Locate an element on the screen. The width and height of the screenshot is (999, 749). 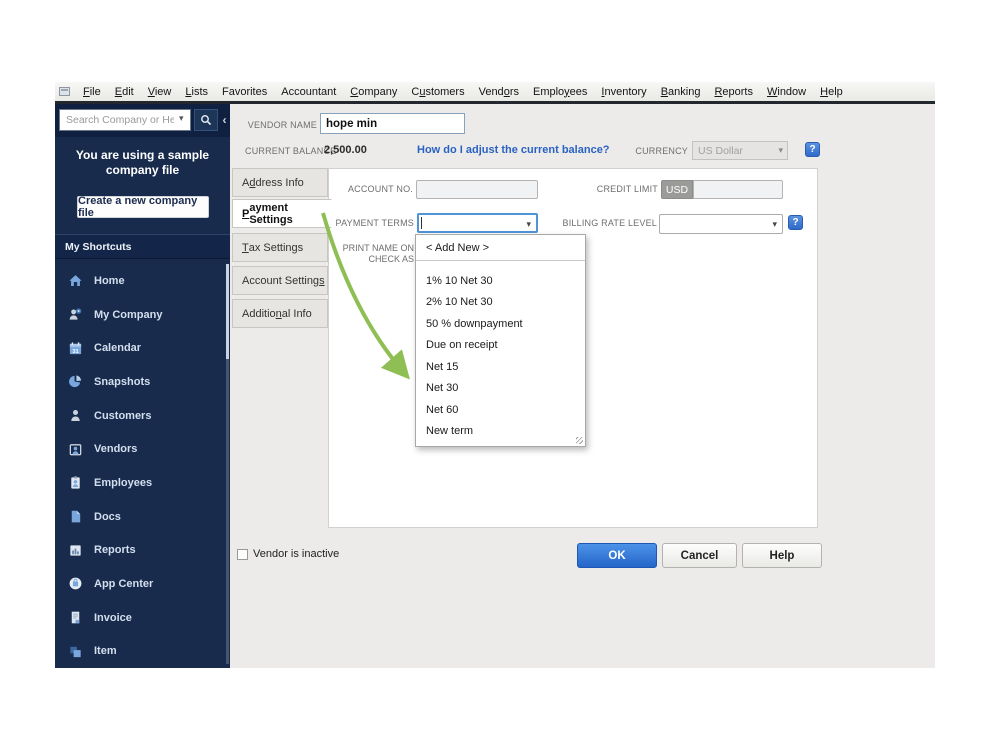
customers-icon is located at coordinates (75, 415).